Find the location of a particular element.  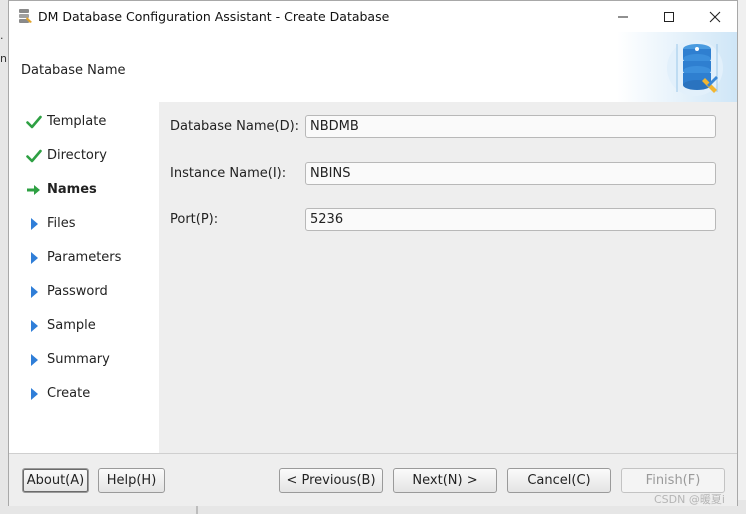

step-summary: Summary is located at coordinates (84, 360).